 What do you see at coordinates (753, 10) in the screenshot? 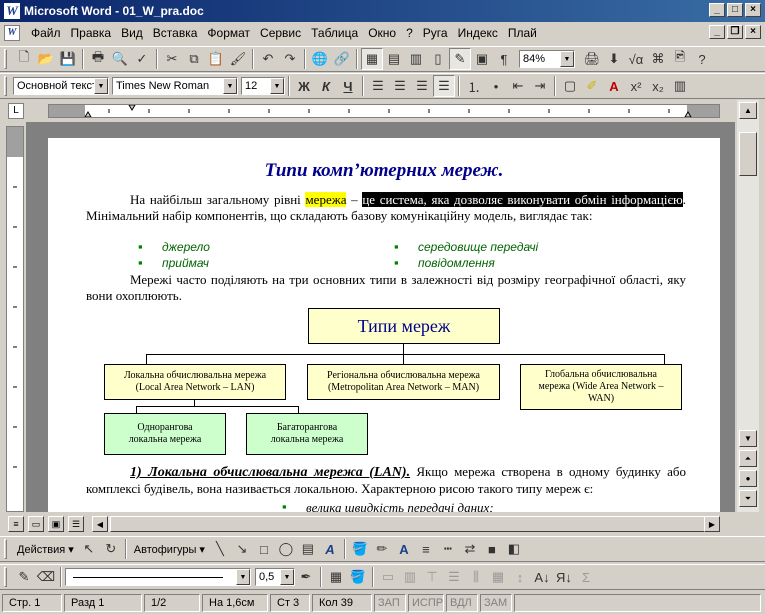
I see `close-button: ×` at bounding box center [753, 10].